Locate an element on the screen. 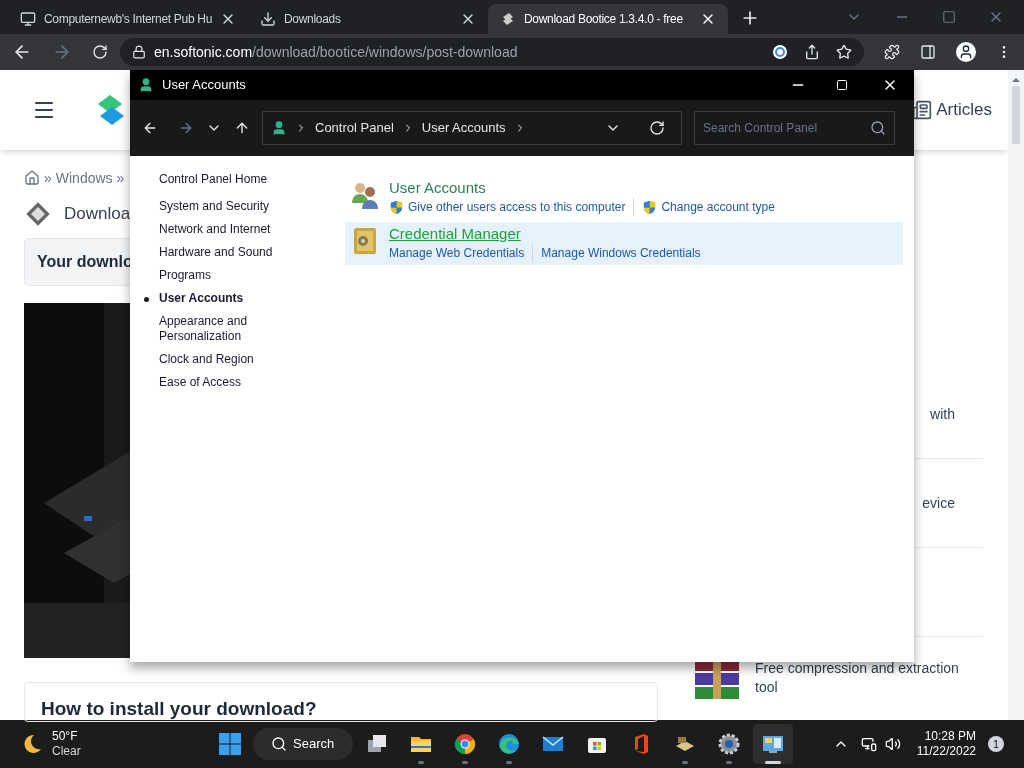 The height and width of the screenshot is (768, 1024). weather-temperature: 50°F is located at coordinates (65, 736).